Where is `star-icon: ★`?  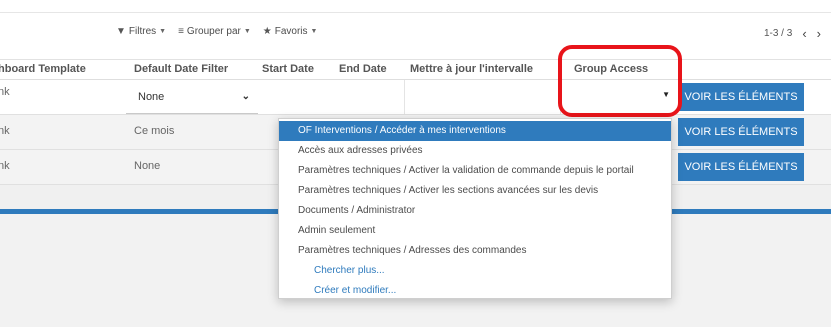
star-icon: ★ is located at coordinates (267, 31).